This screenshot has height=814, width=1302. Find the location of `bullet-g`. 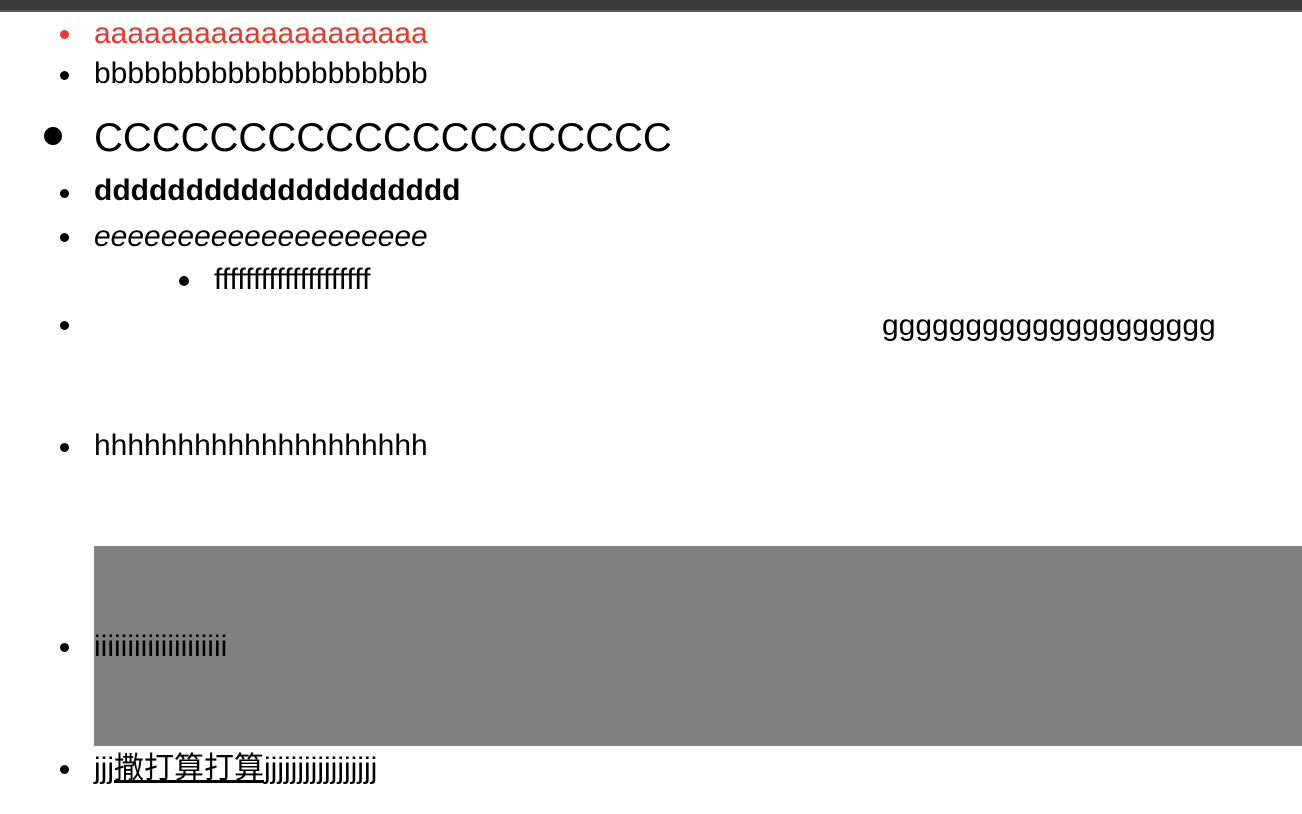

bullet-g is located at coordinates (64, 325).